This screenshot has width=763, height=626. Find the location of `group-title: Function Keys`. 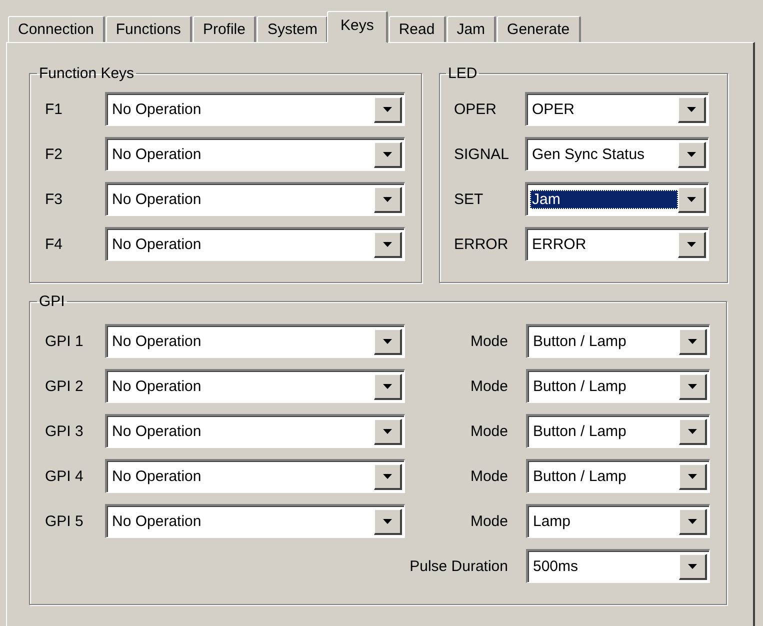

group-title: Function Keys is located at coordinates (87, 73).